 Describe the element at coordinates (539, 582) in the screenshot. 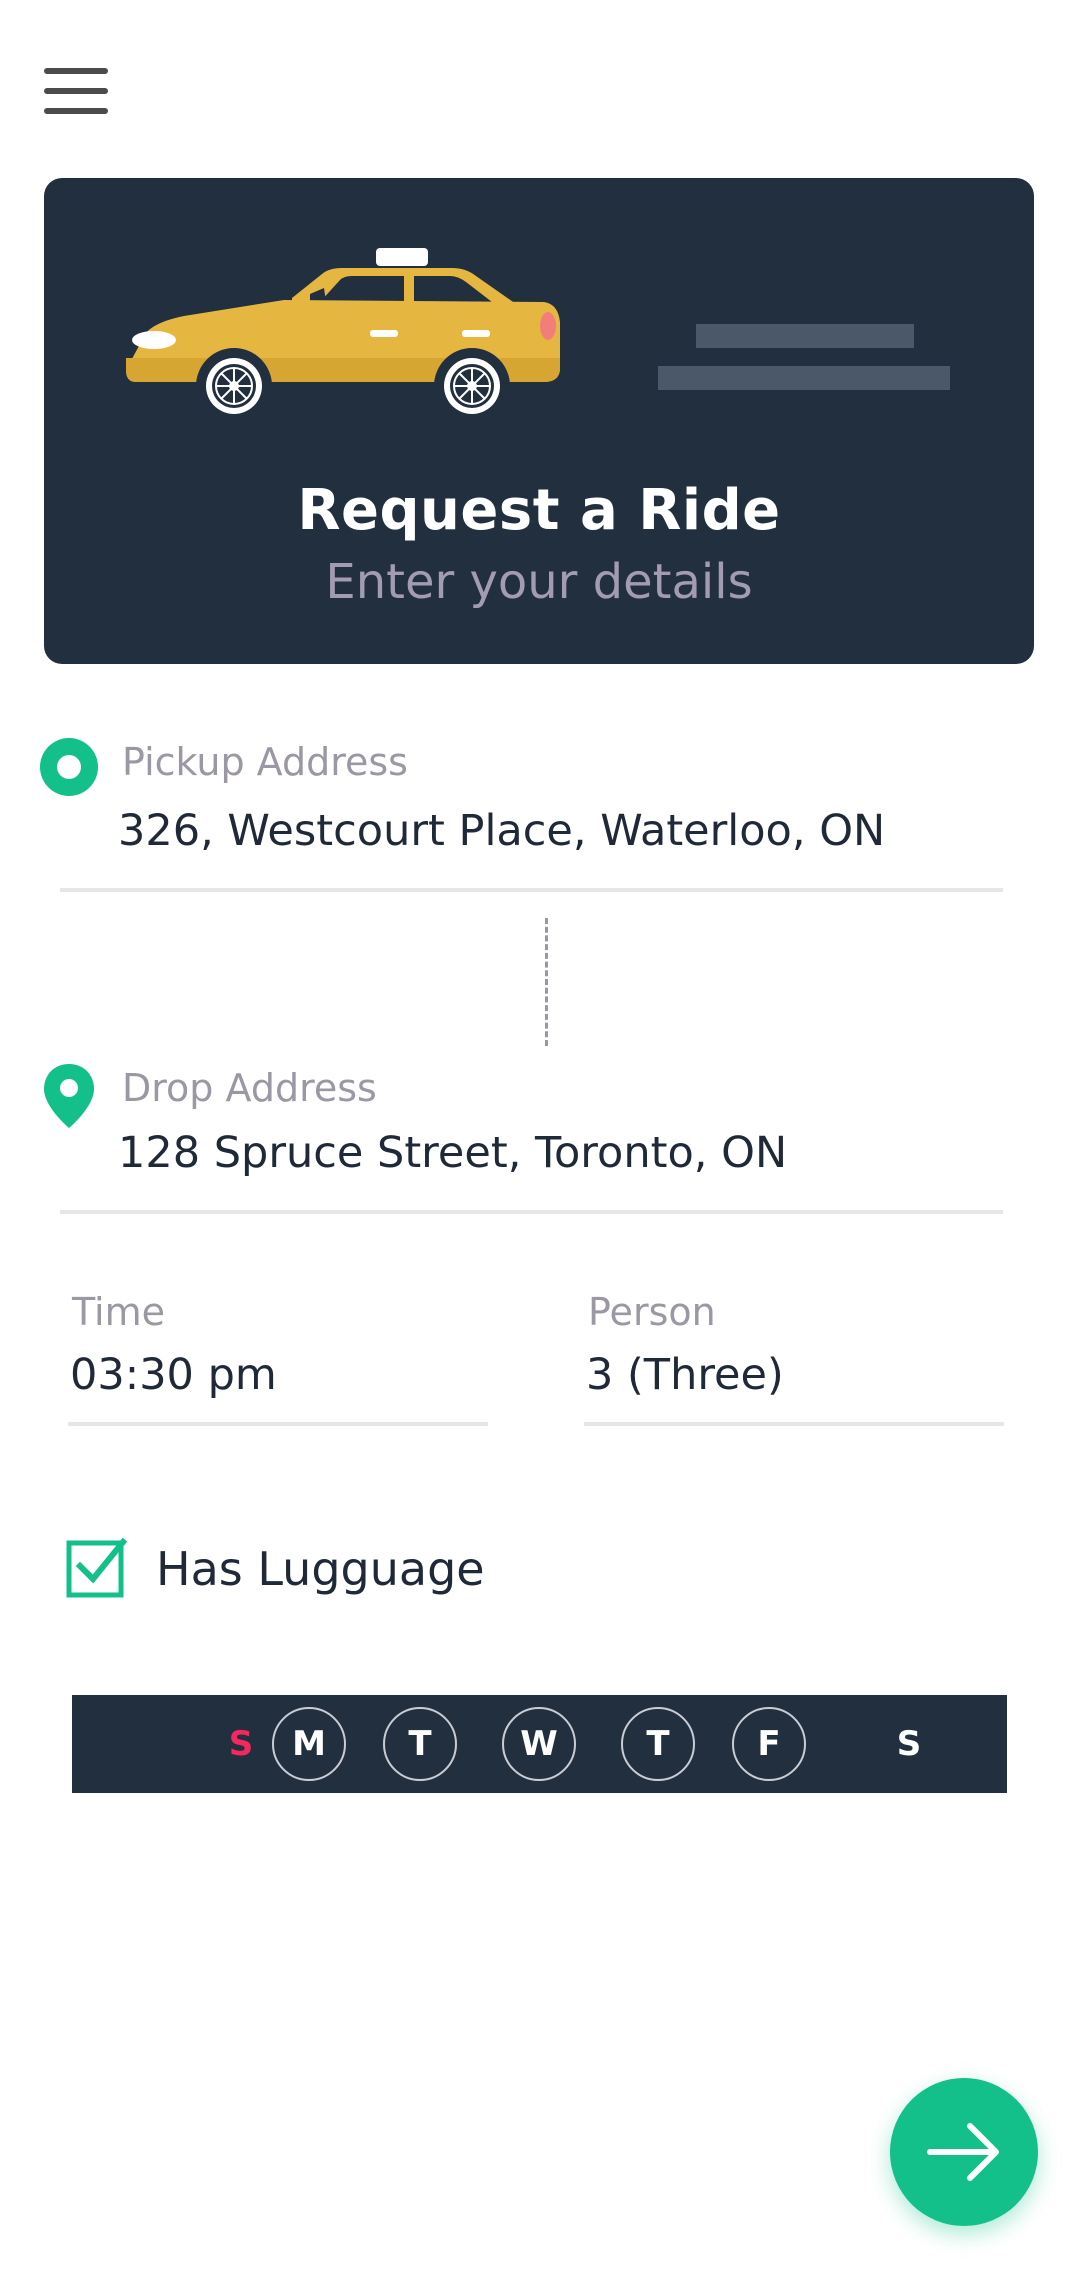

I see `page-subtitle: Enter your details` at that location.